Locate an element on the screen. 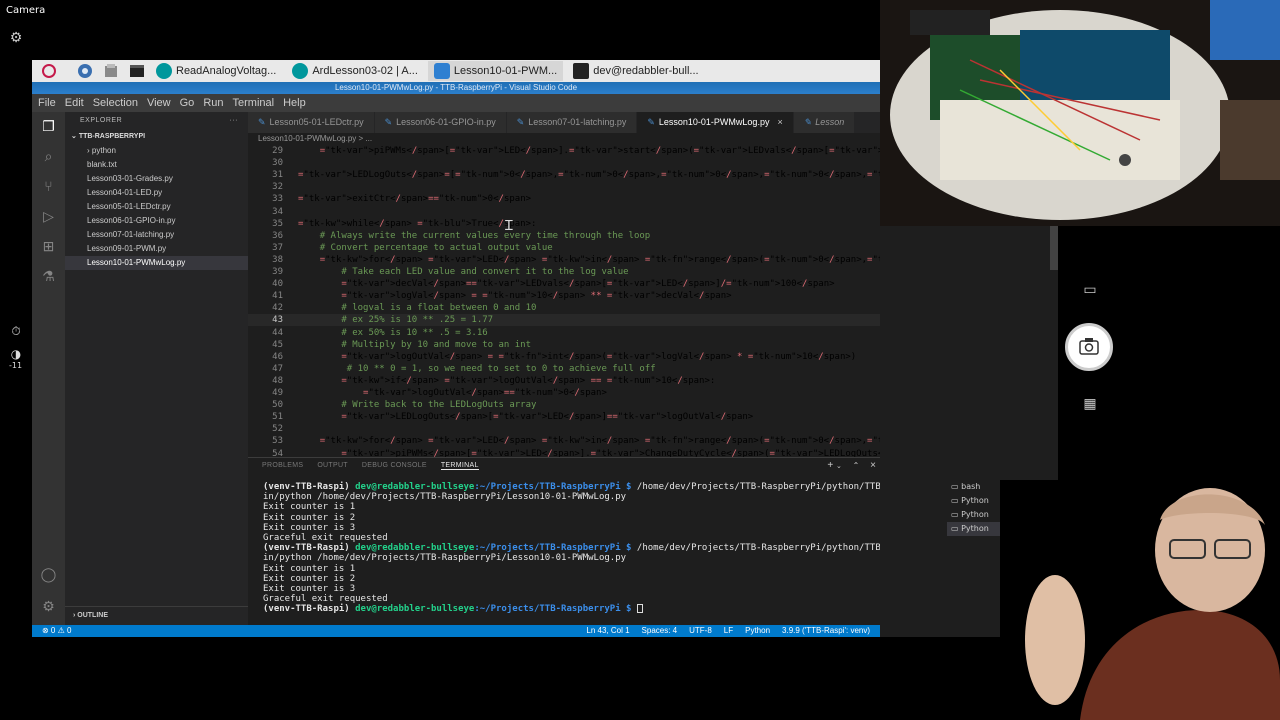 The width and height of the screenshot is (1280, 720). testing-icon: ⚗ is located at coordinates (48, 276).